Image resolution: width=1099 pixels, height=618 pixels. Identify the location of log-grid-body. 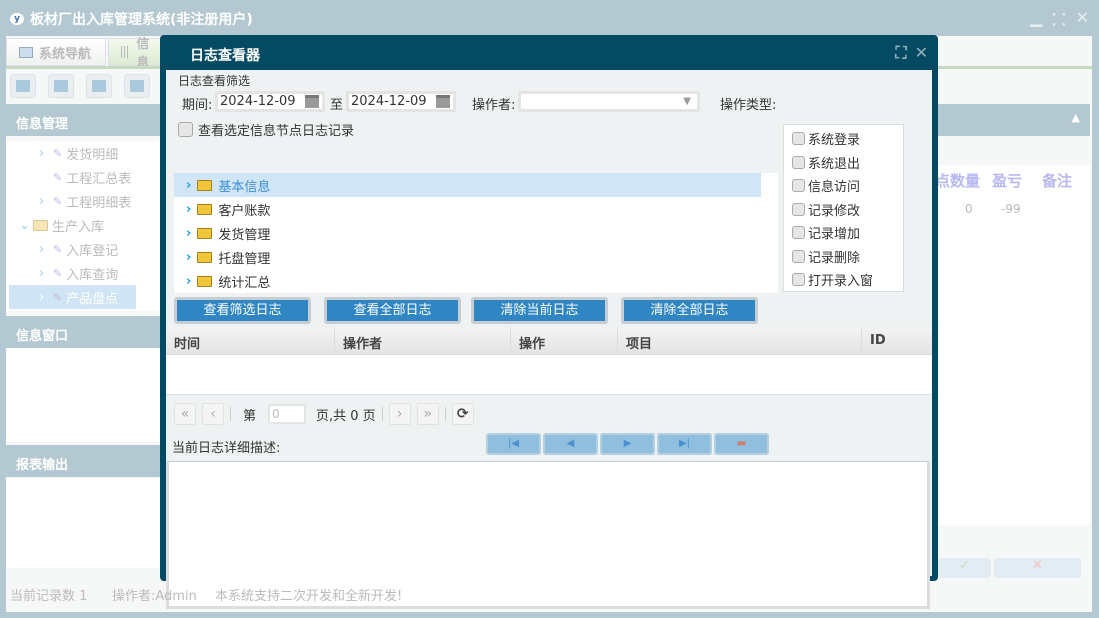
(549, 375).